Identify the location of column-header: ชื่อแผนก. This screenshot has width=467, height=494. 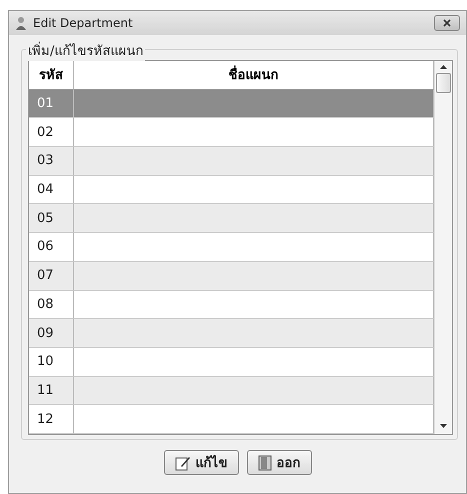
(254, 75).